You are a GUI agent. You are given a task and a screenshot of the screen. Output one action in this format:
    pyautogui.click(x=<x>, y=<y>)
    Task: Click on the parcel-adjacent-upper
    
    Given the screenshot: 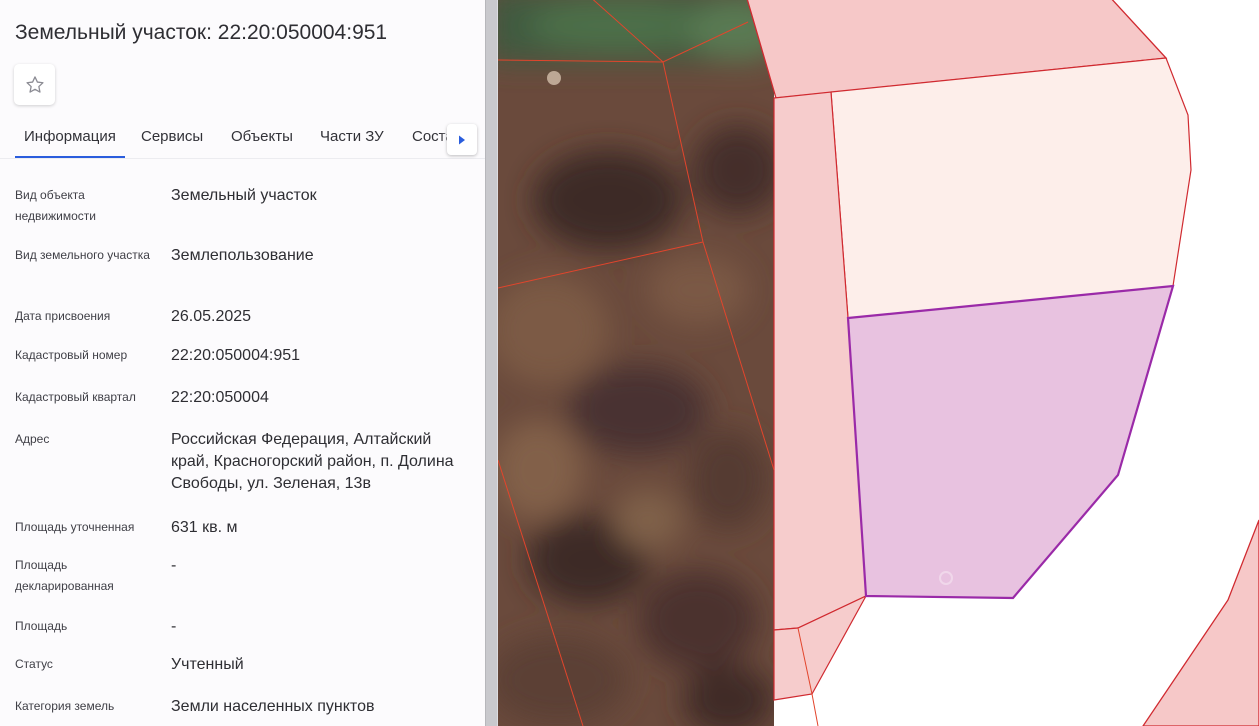 What is the action you would take?
    pyautogui.click(x=1011, y=188)
    